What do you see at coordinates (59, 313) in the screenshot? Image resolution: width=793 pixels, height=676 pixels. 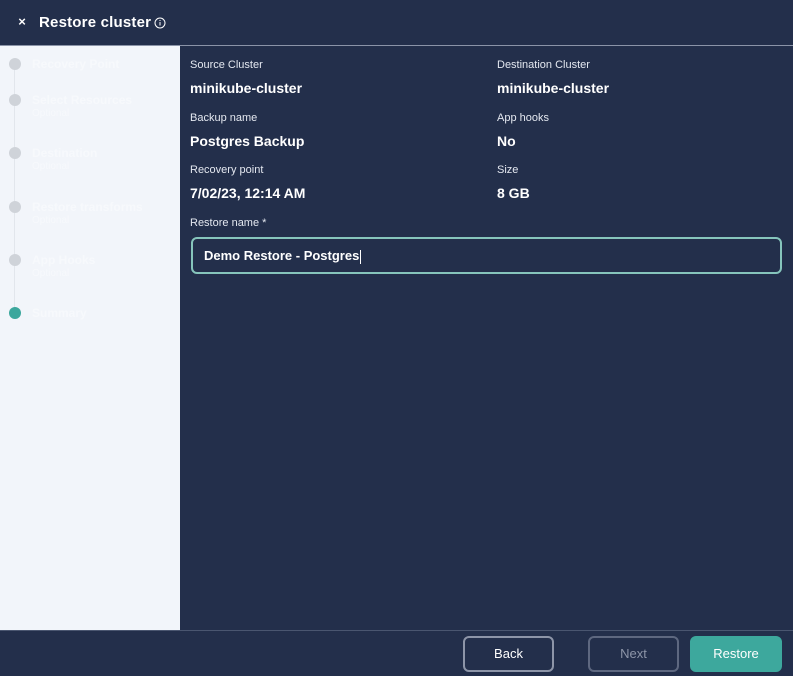 I see `step-label: Summary` at bounding box center [59, 313].